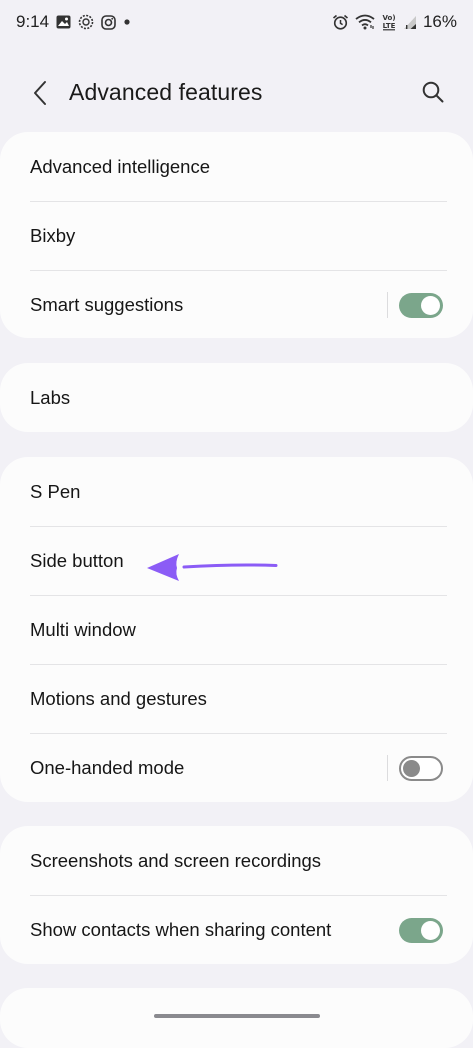 The image size is (473, 1048). What do you see at coordinates (77, 560) in the screenshot?
I see `setting-label: Side button` at bounding box center [77, 560].